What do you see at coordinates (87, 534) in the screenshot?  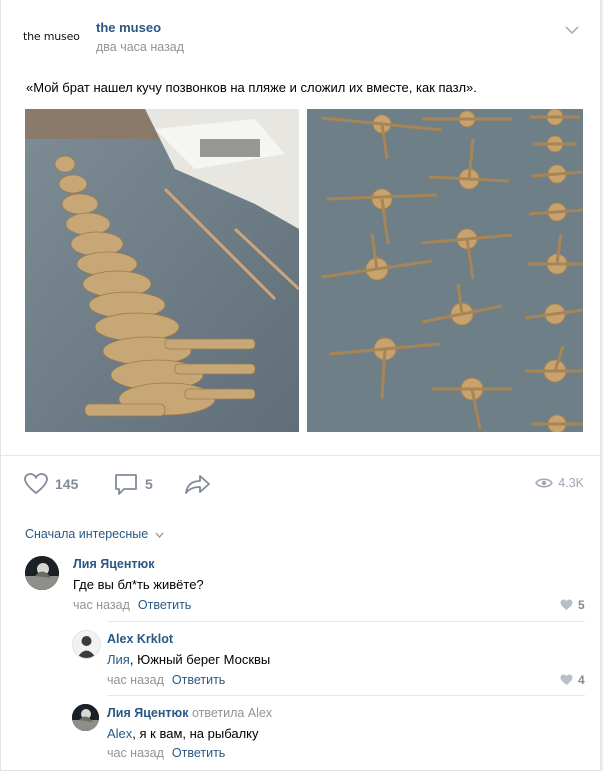 I see `sort-label: Сначала интересные` at bounding box center [87, 534].